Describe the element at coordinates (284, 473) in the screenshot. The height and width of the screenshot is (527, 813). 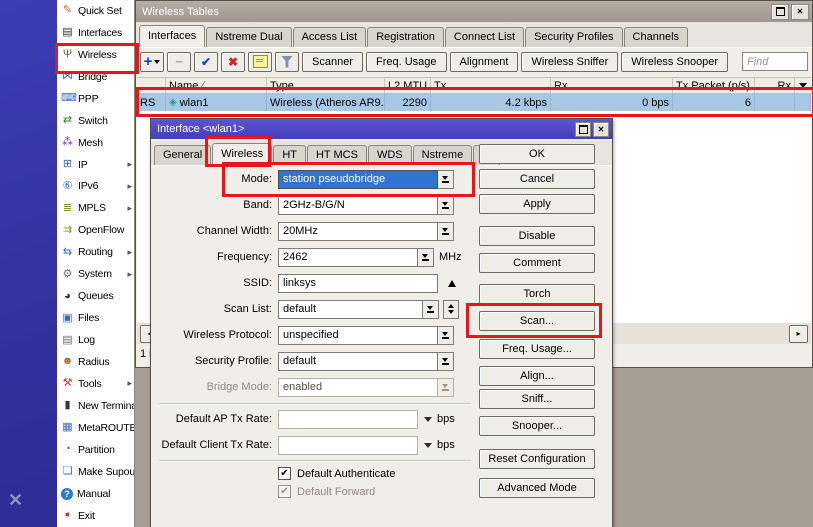
I see `default-authenticate-checkbox: ✔` at that location.